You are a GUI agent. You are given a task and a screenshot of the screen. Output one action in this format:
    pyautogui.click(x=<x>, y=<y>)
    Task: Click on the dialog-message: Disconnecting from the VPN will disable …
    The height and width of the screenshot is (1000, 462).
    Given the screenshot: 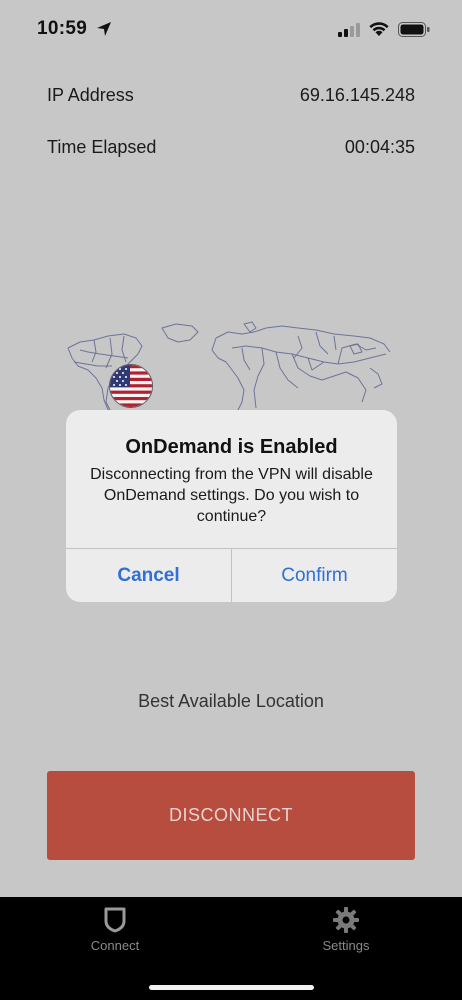 What is the action you would take?
    pyautogui.click(x=231, y=495)
    